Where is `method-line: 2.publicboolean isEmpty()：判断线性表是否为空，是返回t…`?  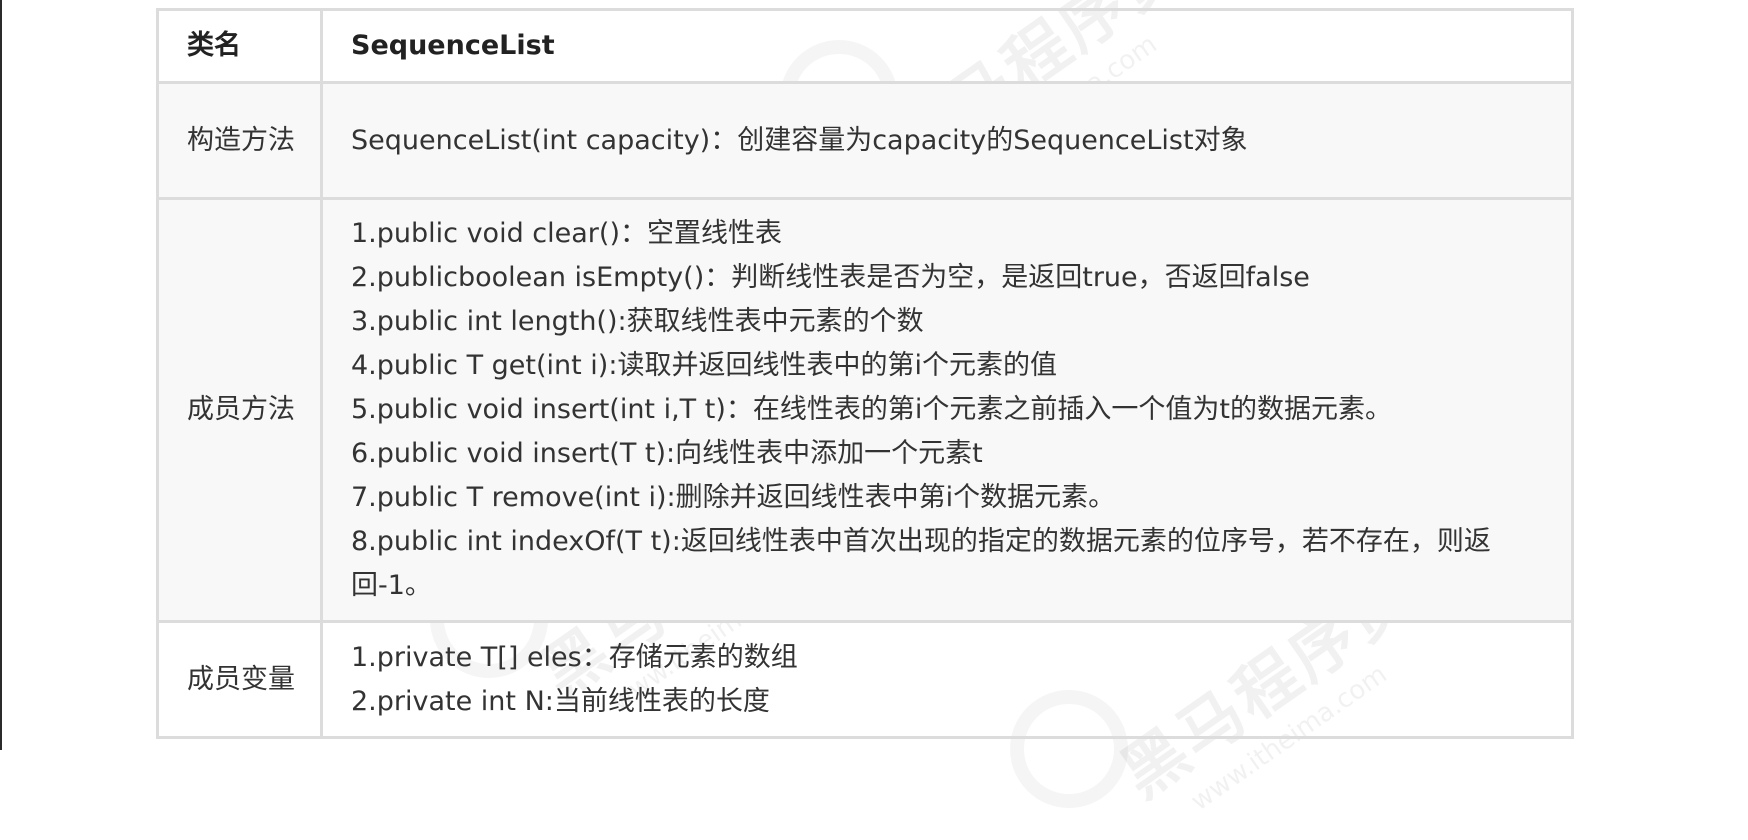 method-line: 2.publicboolean isEmpty()：判断线性表是否为空，是返回t… is located at coordinates (830, 277).